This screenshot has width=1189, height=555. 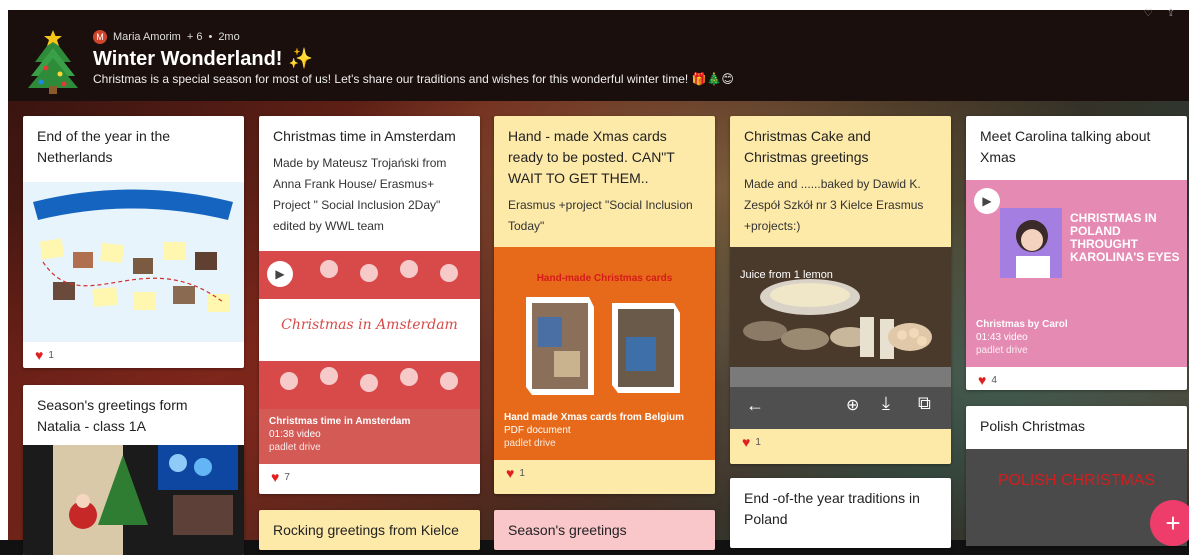 I want to click on post-title: Polish Christmas, so click(x=1033, y=426).